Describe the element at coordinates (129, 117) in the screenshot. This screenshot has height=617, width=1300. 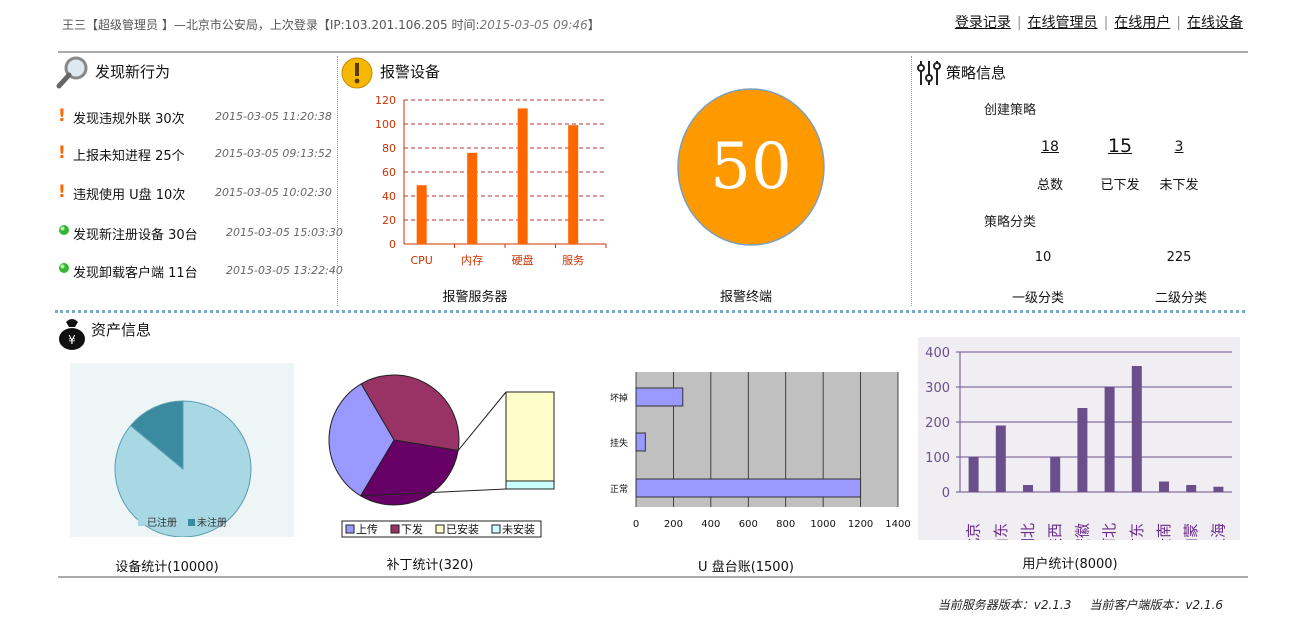
I see `discover-item-text: 发现违规外联 30次` at that location.